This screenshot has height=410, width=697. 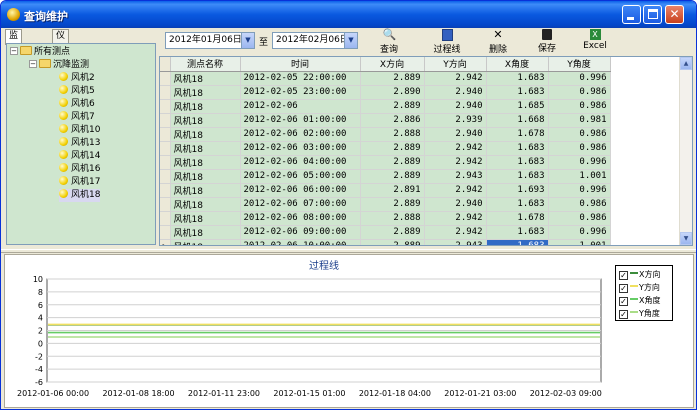 What do you see at coordinates (210, 40) in the screenshot?
I see `date-from-picker: 2012年01月06日 ▼` at bounding box center [210, 40].